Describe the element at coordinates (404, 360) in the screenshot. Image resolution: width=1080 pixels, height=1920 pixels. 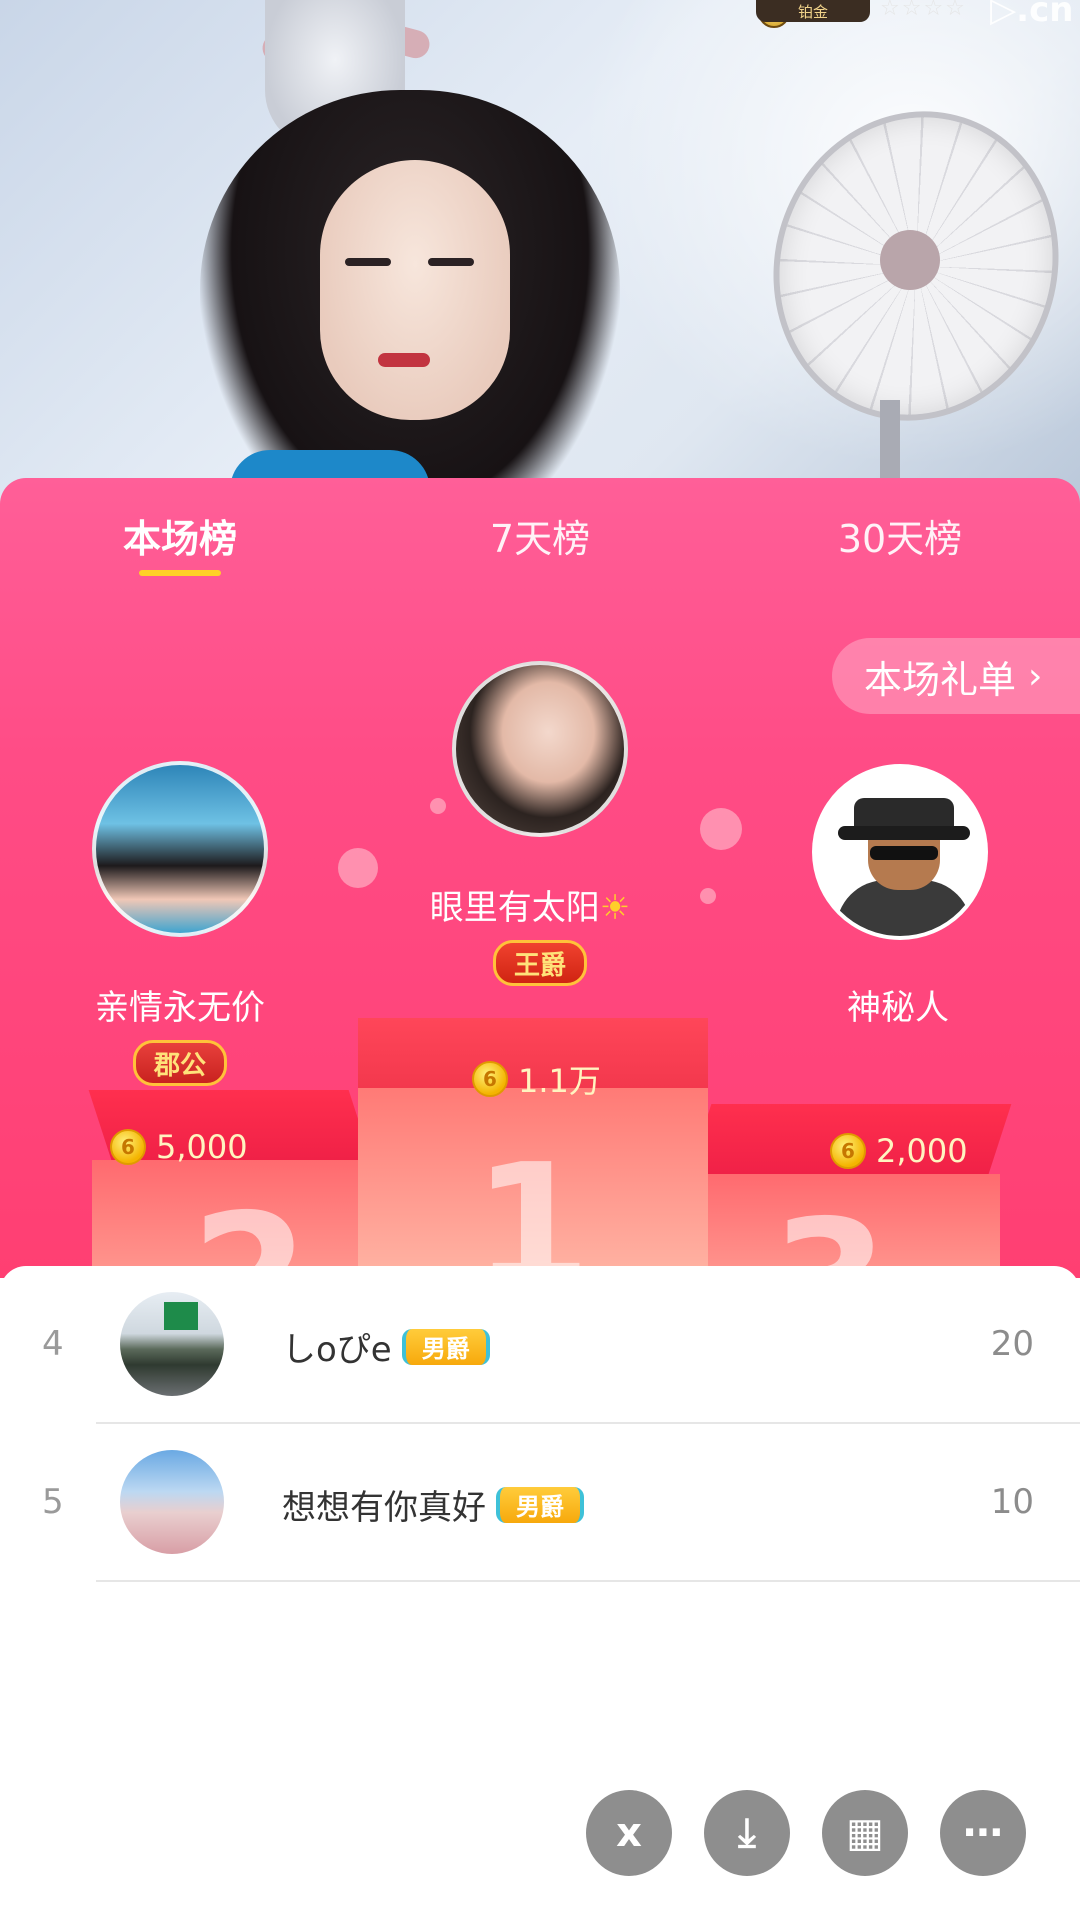
I see `lips` at that location.